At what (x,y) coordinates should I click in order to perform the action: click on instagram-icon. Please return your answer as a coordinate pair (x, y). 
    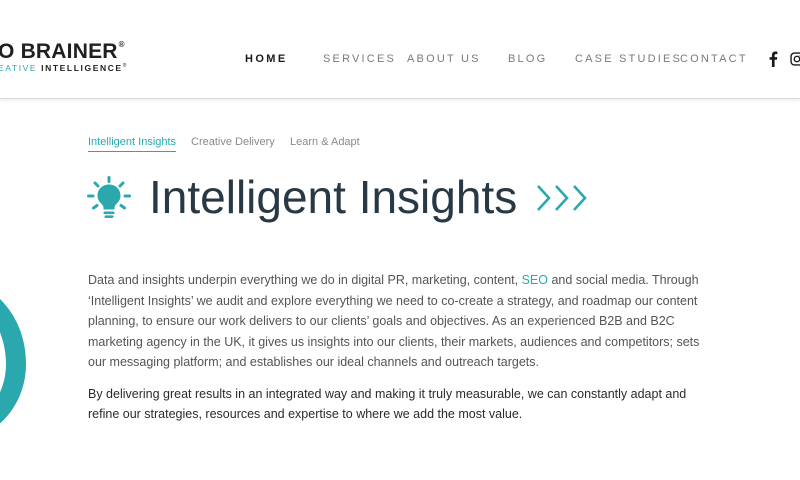
    Looking at the image, I should click on (795, 59).